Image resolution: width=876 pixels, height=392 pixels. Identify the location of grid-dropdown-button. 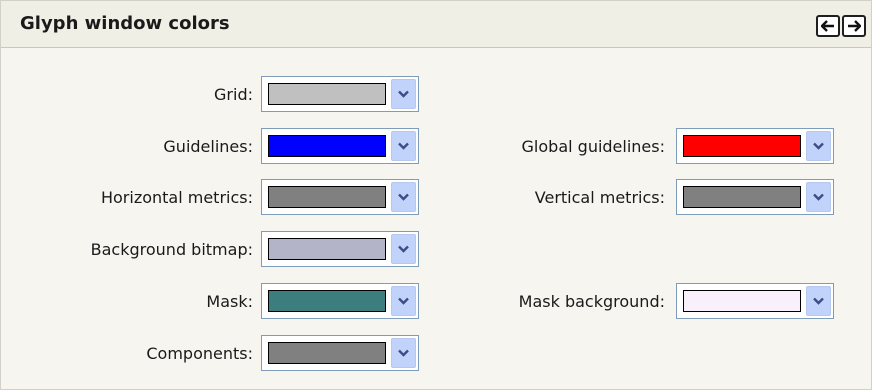
(403, 94).